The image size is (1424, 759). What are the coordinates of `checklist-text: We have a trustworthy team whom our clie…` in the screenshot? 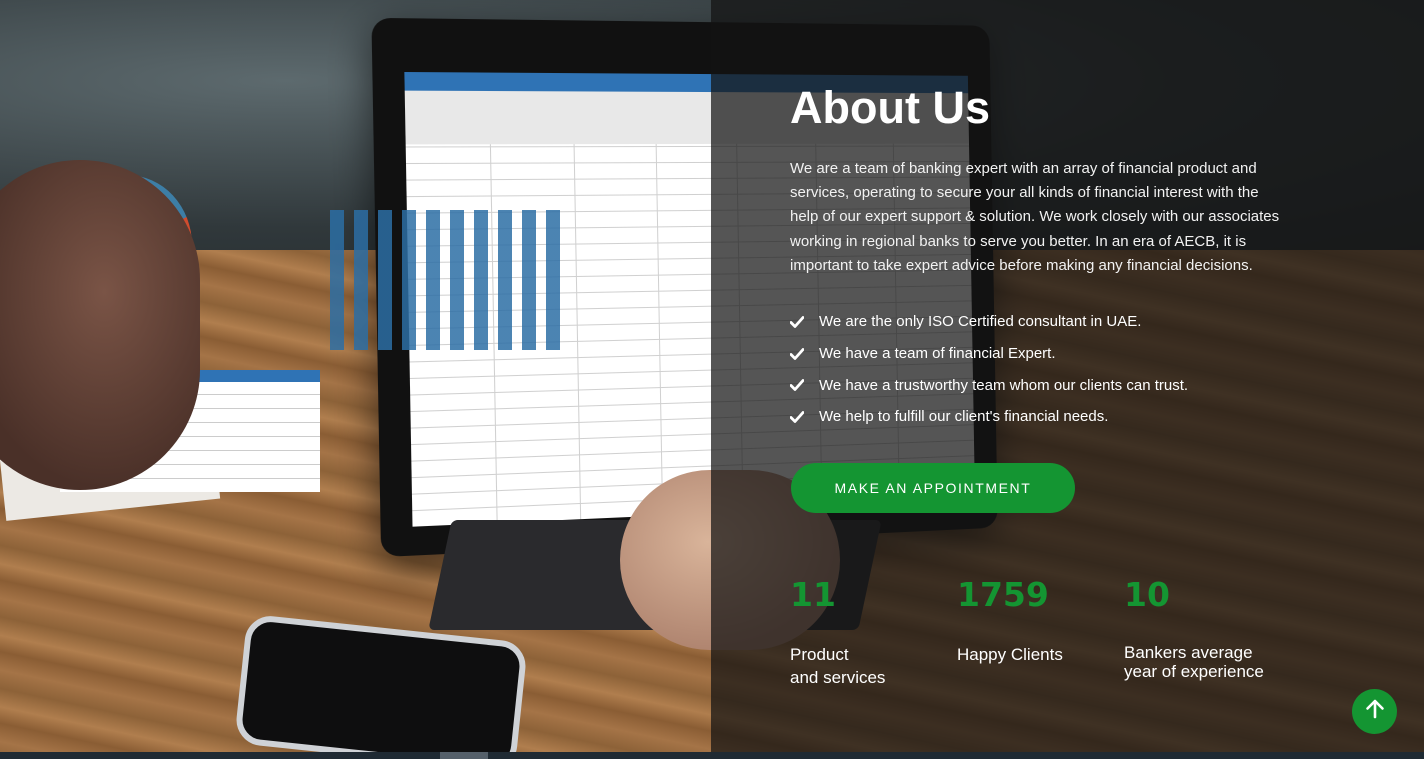 It's located at (1004, 385).